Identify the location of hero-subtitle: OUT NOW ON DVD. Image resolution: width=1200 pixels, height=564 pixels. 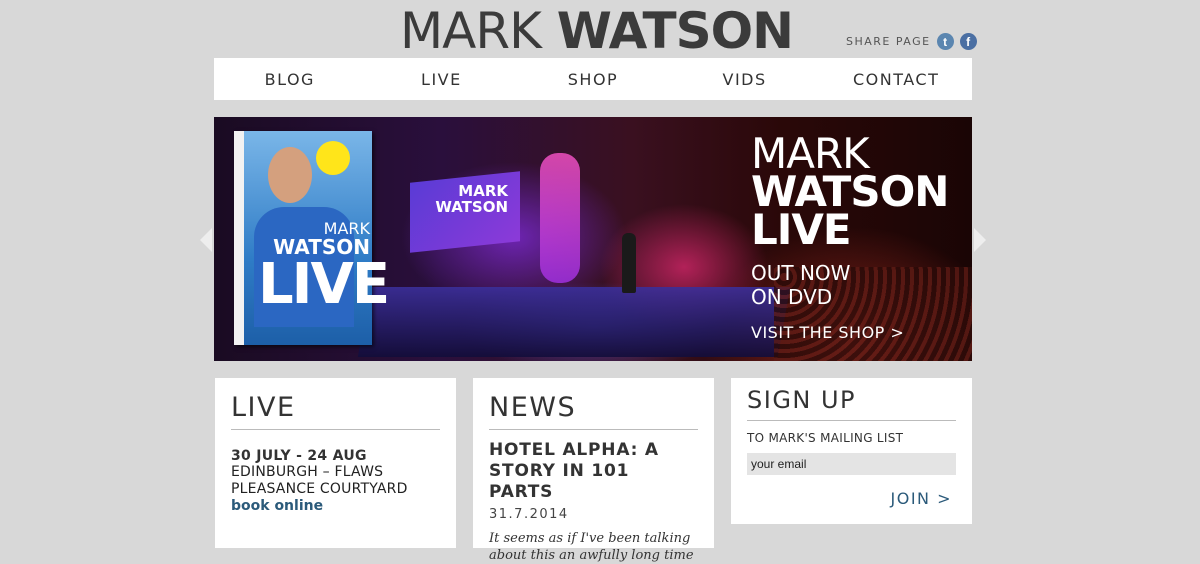
(856, 285).